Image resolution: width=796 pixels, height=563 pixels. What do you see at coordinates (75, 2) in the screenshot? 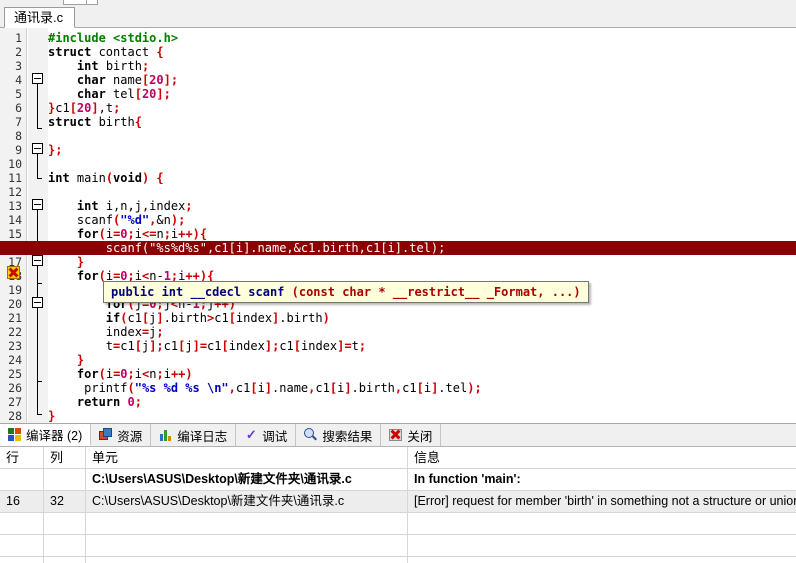
I see `splitter-fragment-left` at bounding box center [75, 2].